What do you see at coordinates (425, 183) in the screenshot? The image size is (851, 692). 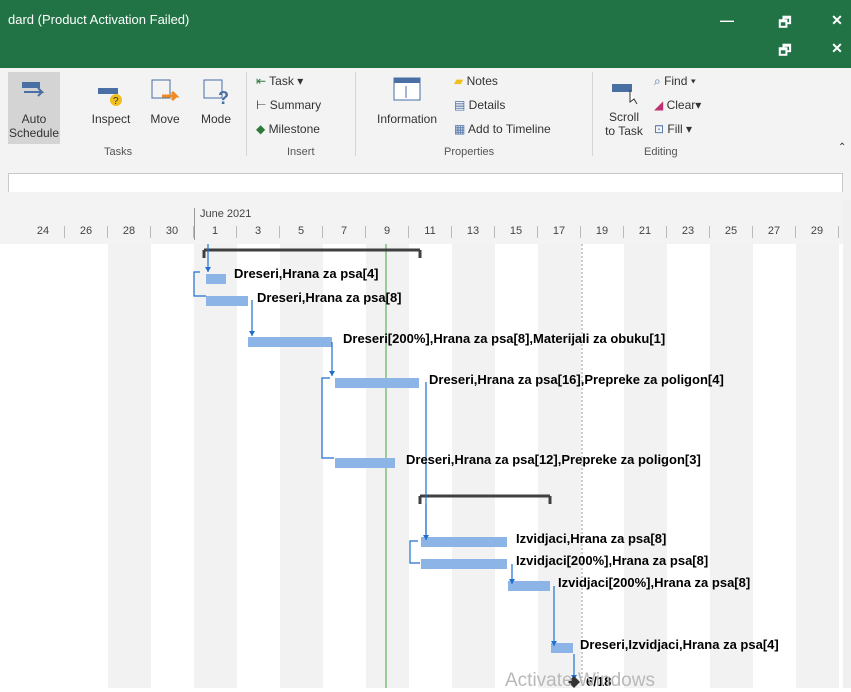 I see `entry-field` at bounding box center [425, 183].